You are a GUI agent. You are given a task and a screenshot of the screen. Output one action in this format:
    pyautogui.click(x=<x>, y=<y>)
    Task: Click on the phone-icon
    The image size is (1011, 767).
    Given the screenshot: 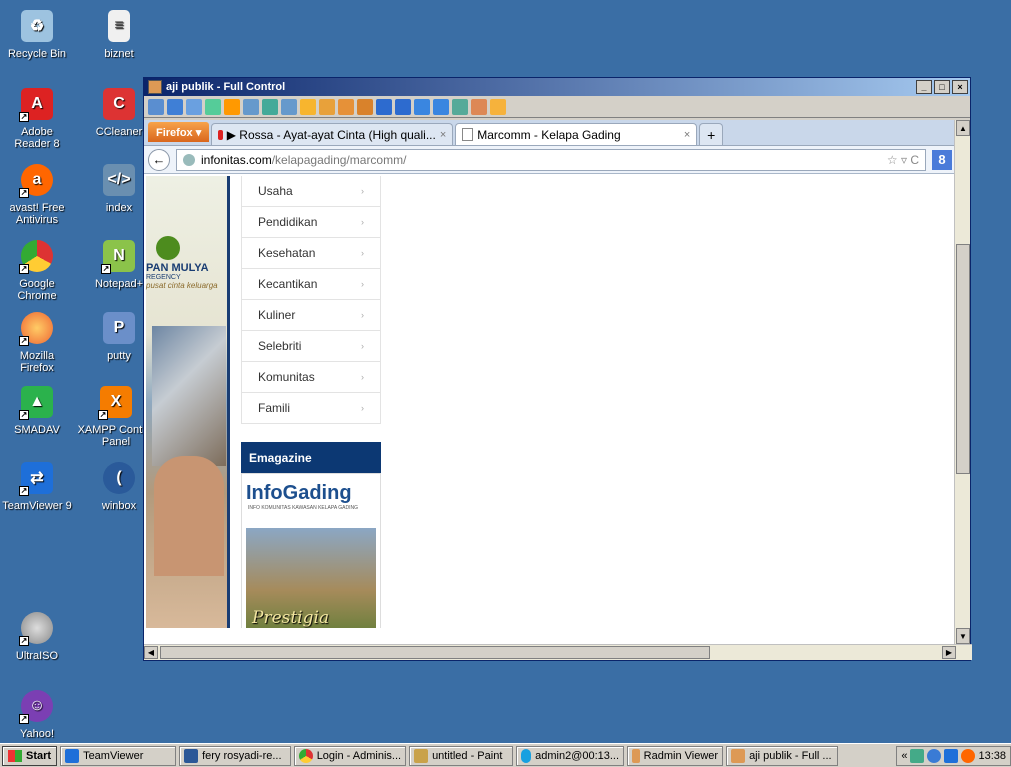 What is the action you would take?
    pyautogui.click(x=270, y=106)
    